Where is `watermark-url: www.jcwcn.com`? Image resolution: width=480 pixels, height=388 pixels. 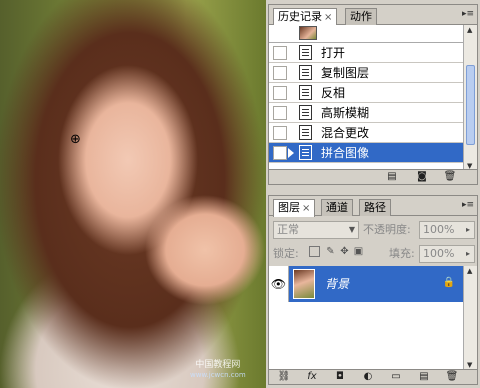
watermark-url: www.jcwcn.com is located at coordinates (218, 375).